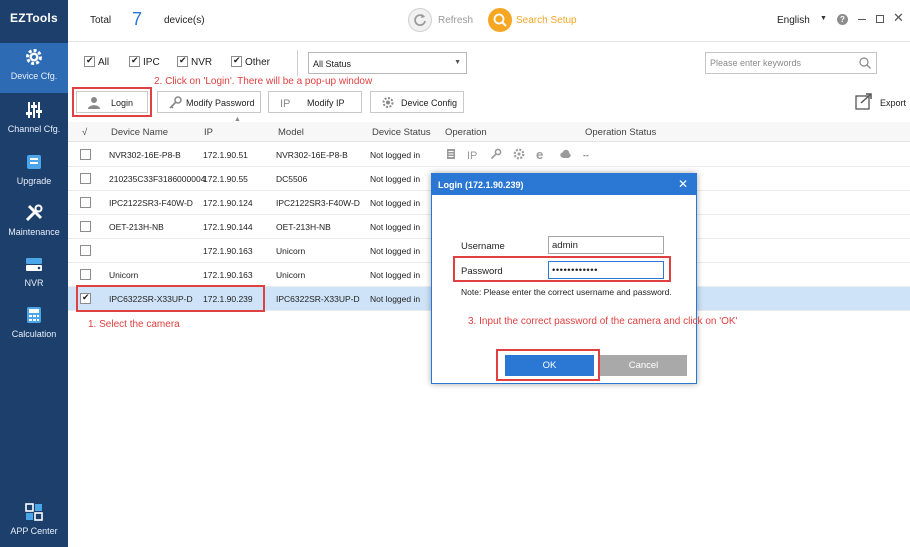 The image size is (910, 547). I want to click on svg-text: IP, so click(472, 155).